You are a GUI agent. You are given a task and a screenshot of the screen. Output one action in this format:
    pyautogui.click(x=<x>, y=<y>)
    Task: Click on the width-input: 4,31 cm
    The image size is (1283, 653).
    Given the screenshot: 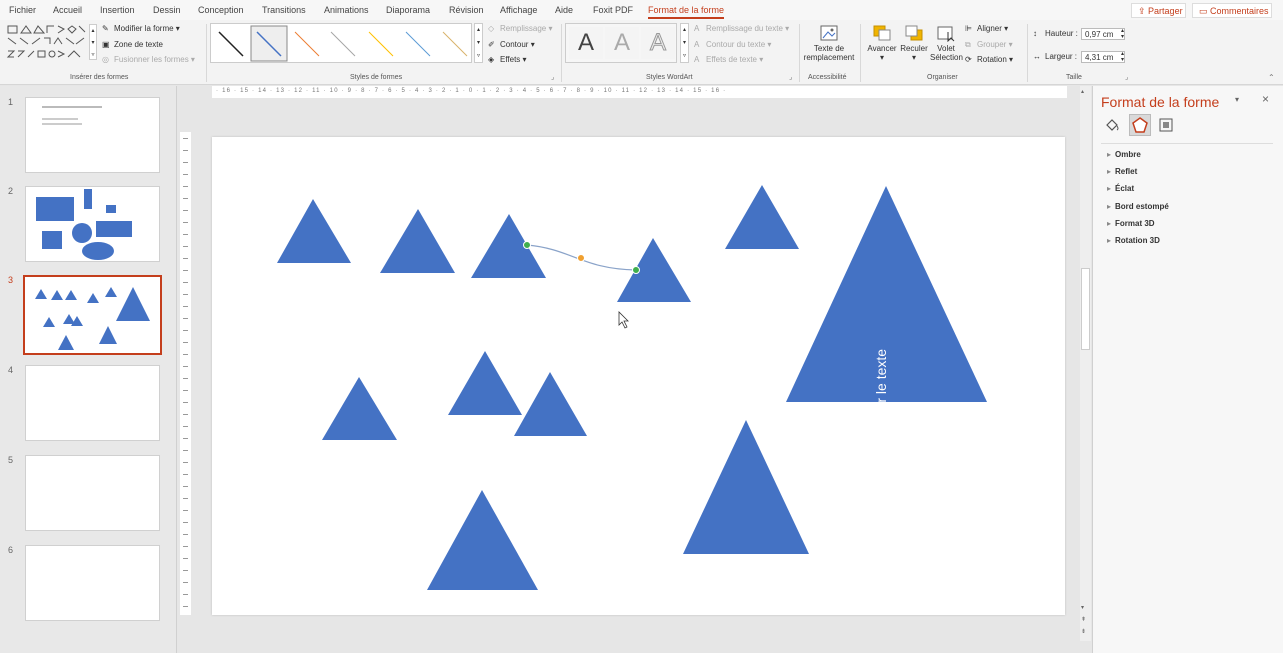 What is the action you would take?
    pyautogui.click(x=1103, y=57)
    